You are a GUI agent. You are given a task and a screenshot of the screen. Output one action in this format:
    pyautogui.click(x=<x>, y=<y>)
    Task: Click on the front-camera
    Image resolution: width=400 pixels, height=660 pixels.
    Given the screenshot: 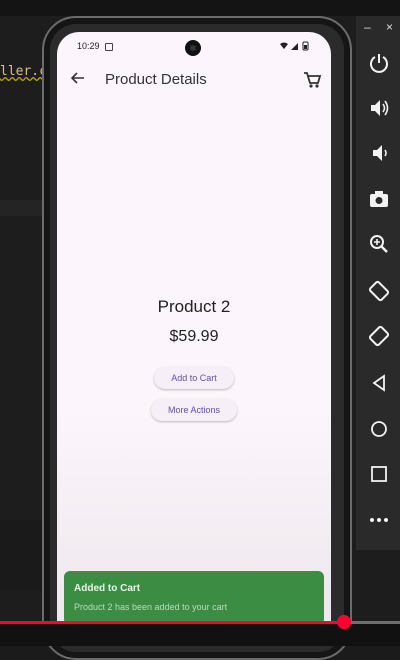 What is the action you would take?
    pyautogui.click(x=193, y=48)
    